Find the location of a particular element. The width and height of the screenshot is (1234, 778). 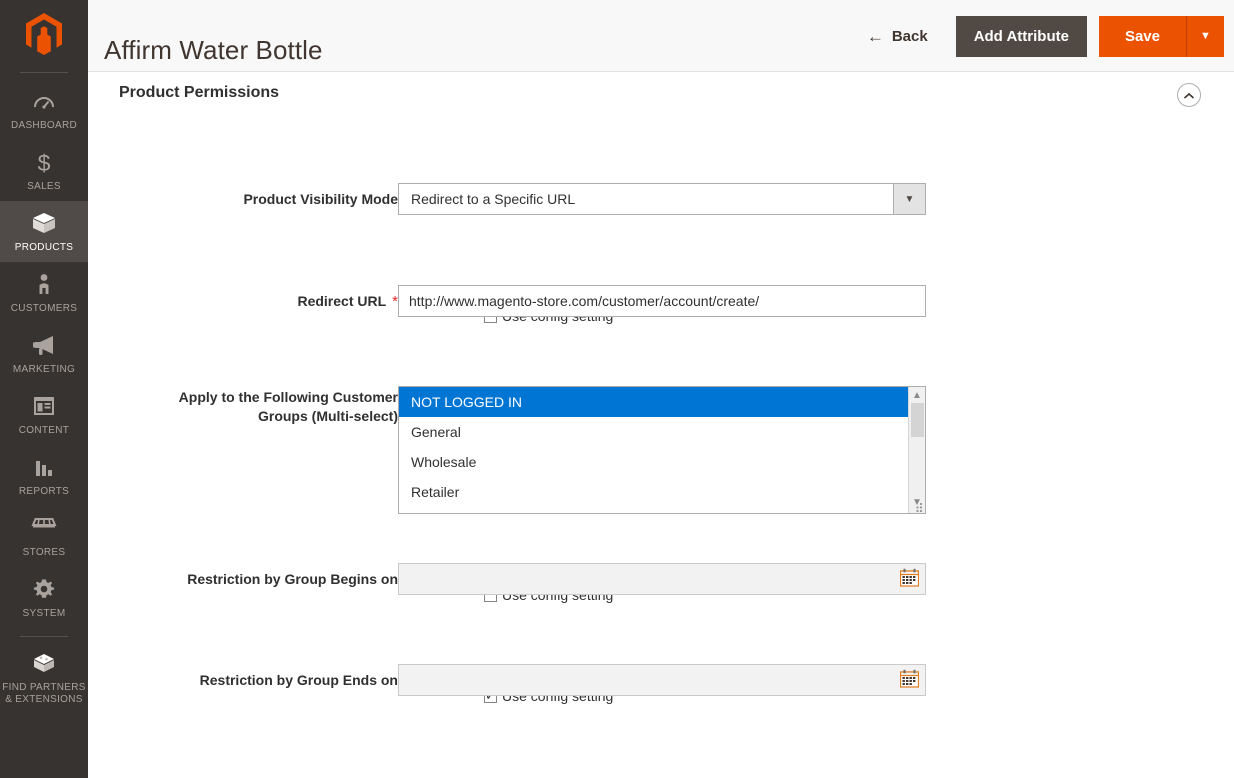

visibility-mode-select: Redirect to a Specific URL ▼ is located at coordinates (662, 199).